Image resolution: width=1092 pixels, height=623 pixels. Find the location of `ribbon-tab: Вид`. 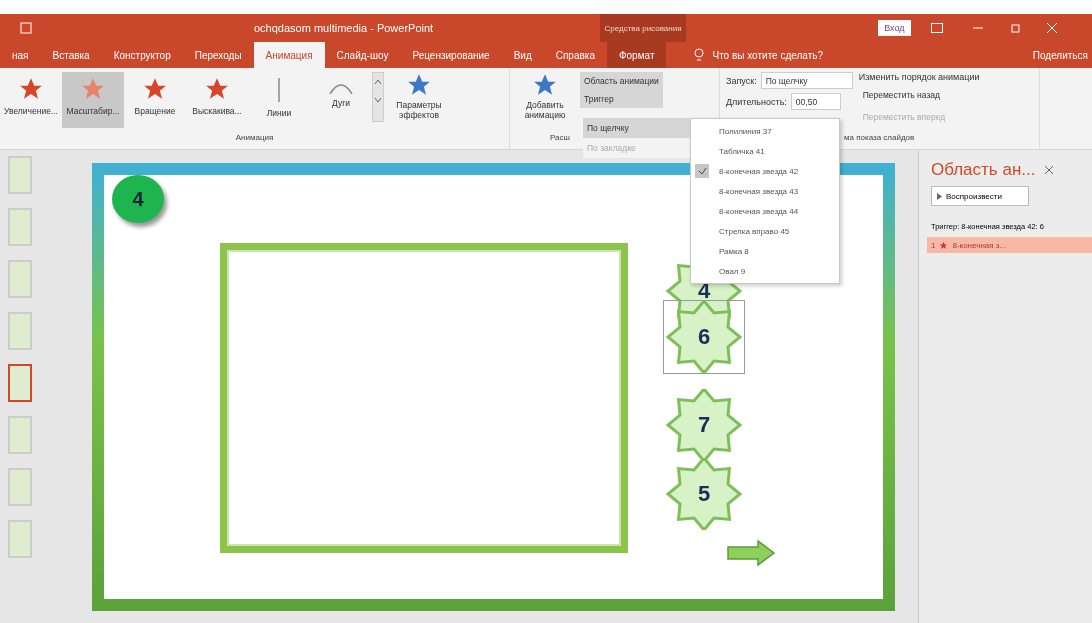

ribbon-tab: Вид is located at coordinates (522, 55).